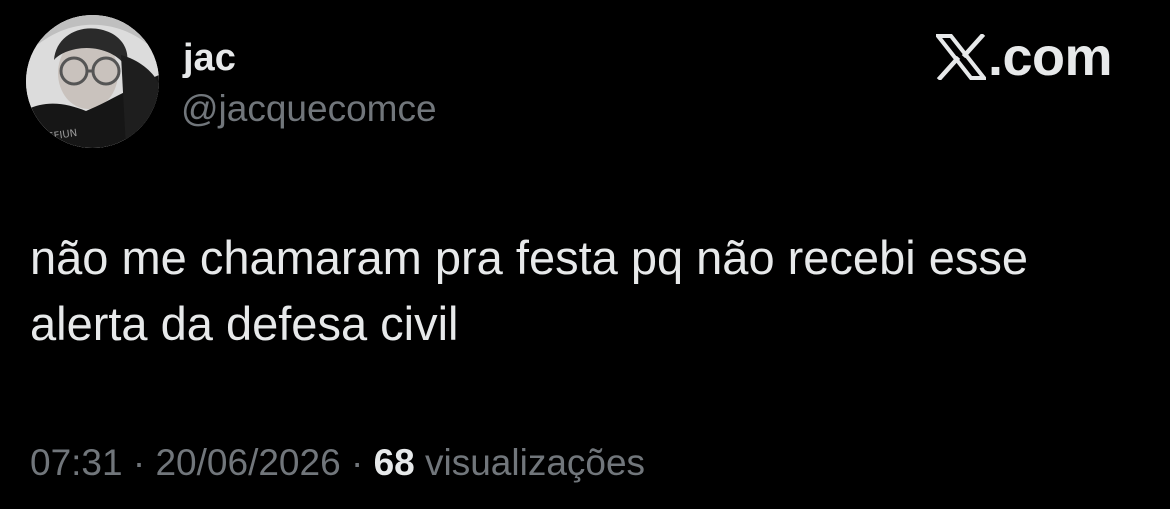 This screenshot has width=1170, height=509. I want to click on display-name: jac, so click(209, 58).